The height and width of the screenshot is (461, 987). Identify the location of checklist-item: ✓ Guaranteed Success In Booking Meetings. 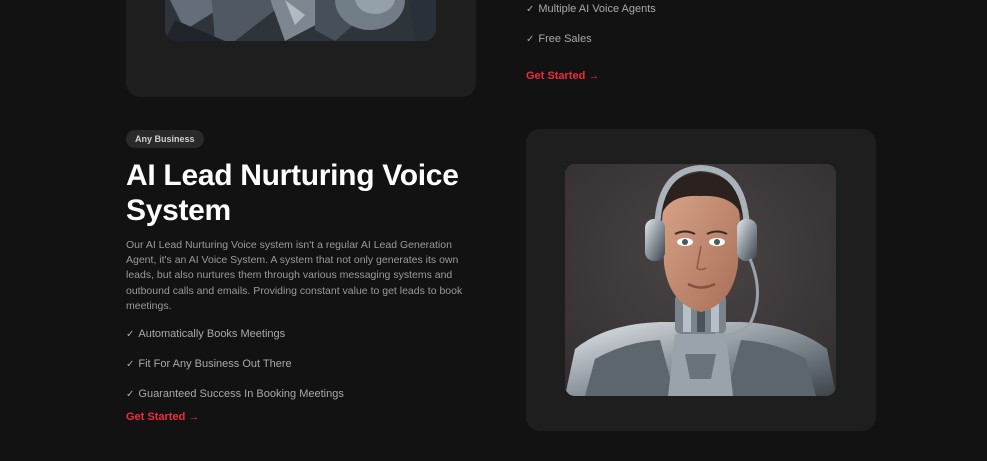
(235, 394).